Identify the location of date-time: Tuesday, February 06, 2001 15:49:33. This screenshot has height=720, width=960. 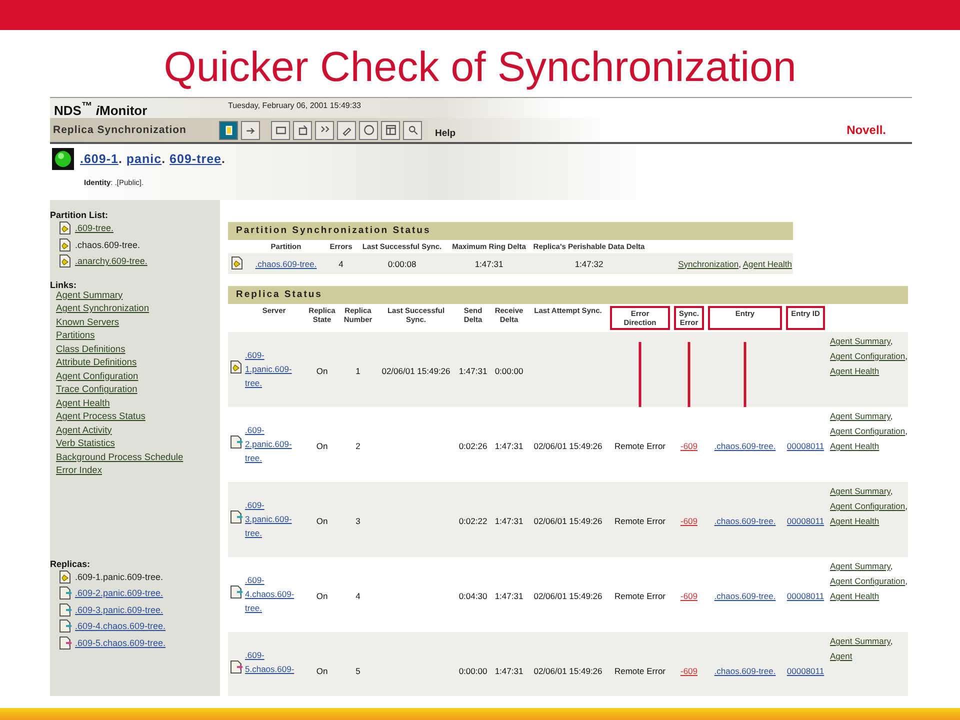
(294, 106).